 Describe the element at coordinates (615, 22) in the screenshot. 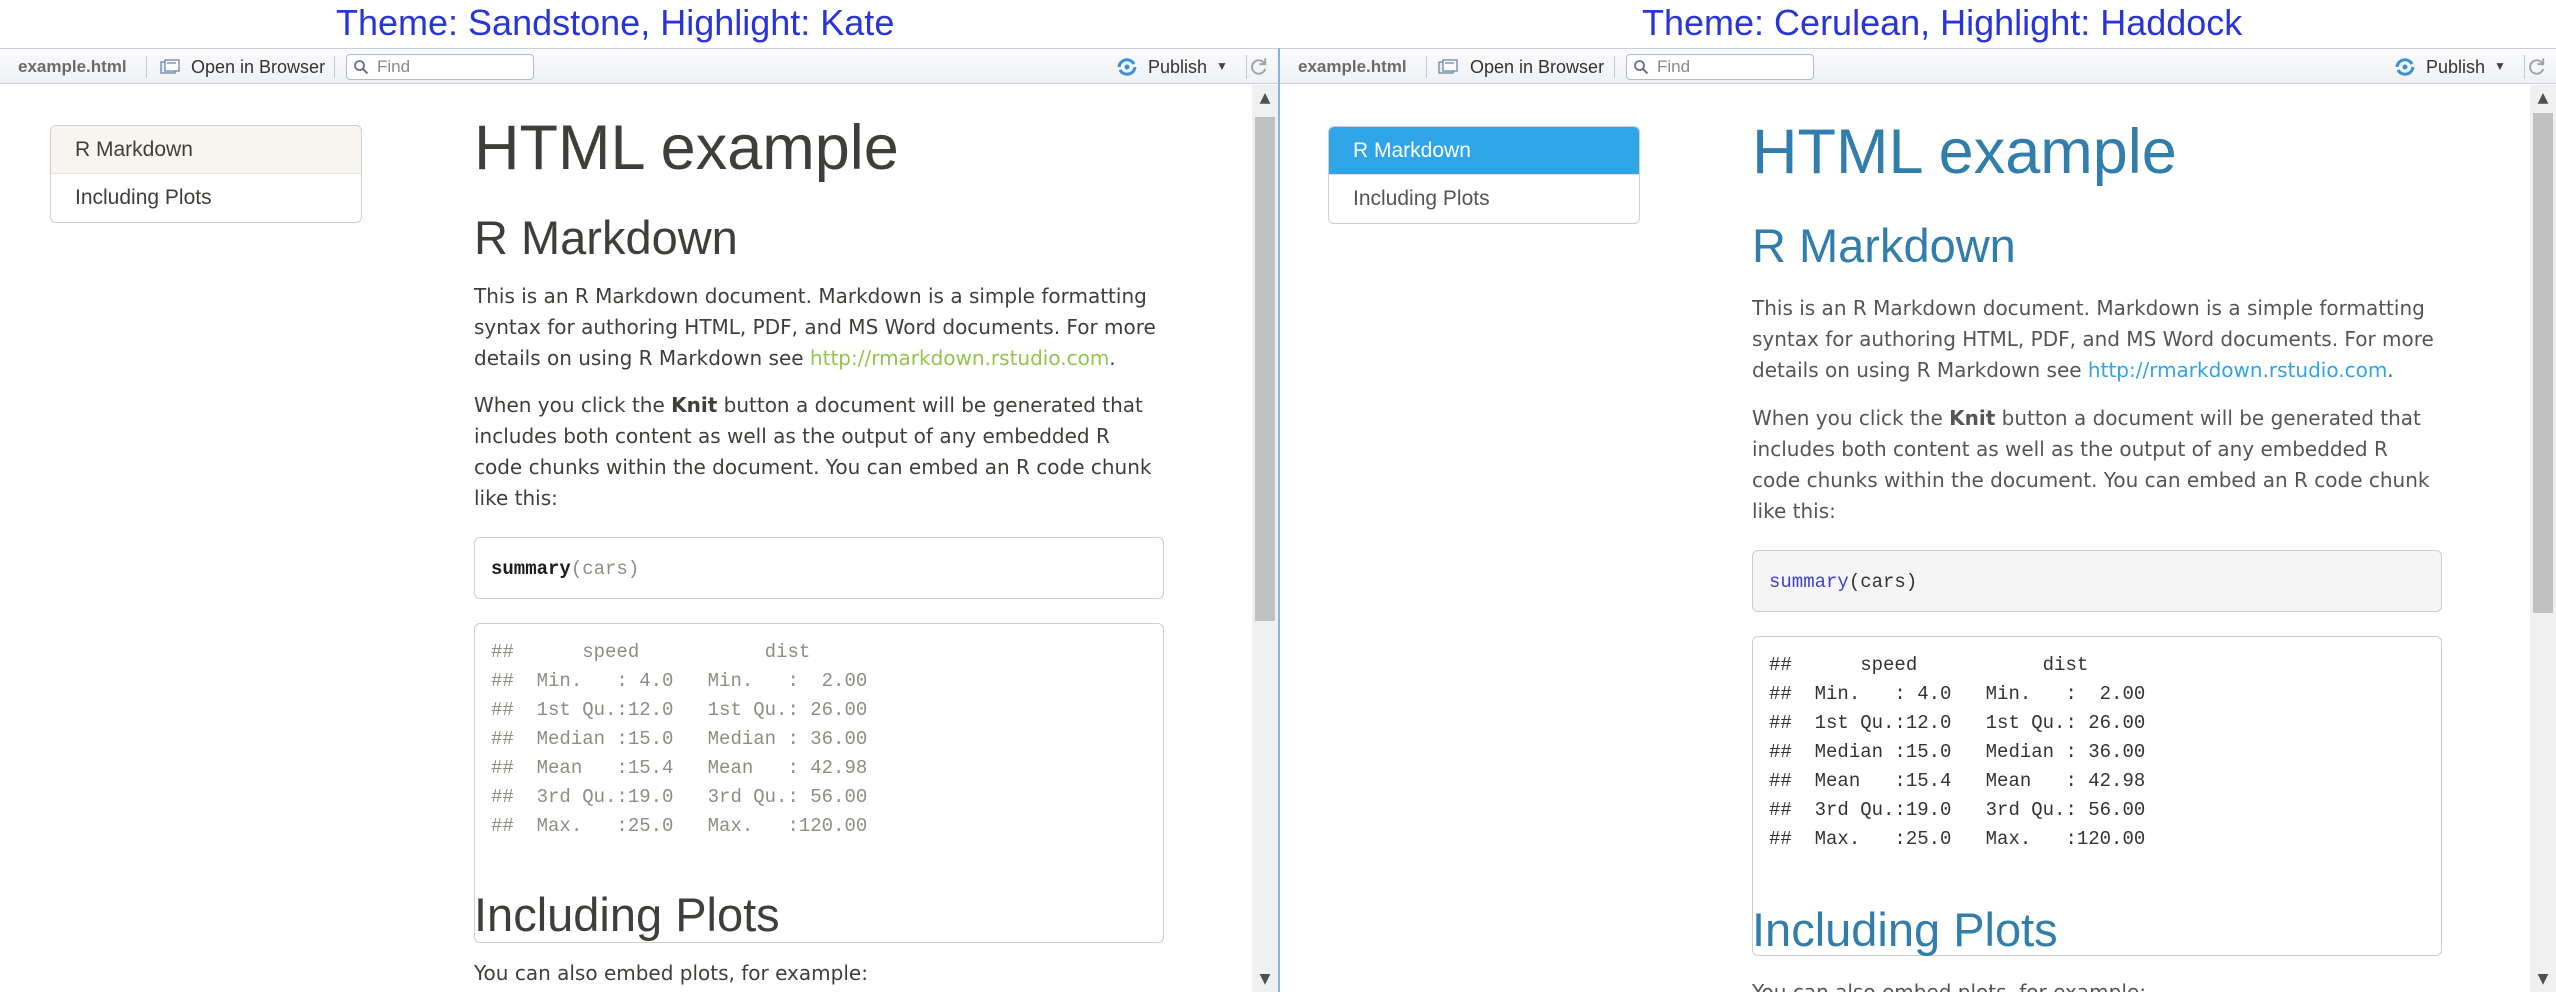

I see `theme-title: Theme: Sandstone, Highlight: Kate` at that location.